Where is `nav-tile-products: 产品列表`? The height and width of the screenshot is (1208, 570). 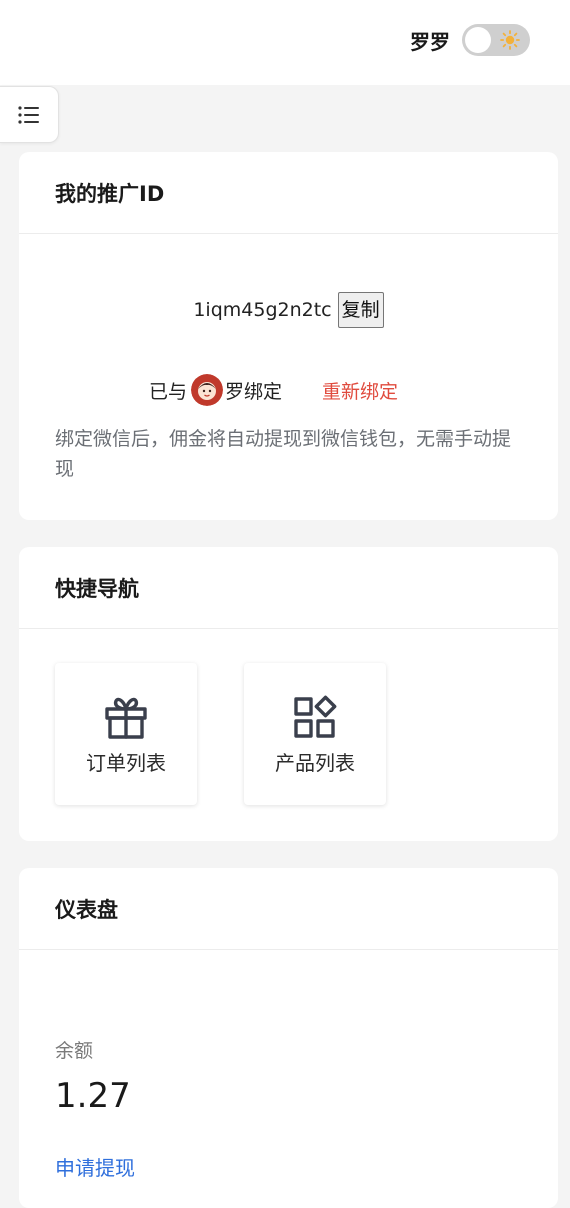 nav-tile-products: 产品列表 is located at coordinates (315, 734).